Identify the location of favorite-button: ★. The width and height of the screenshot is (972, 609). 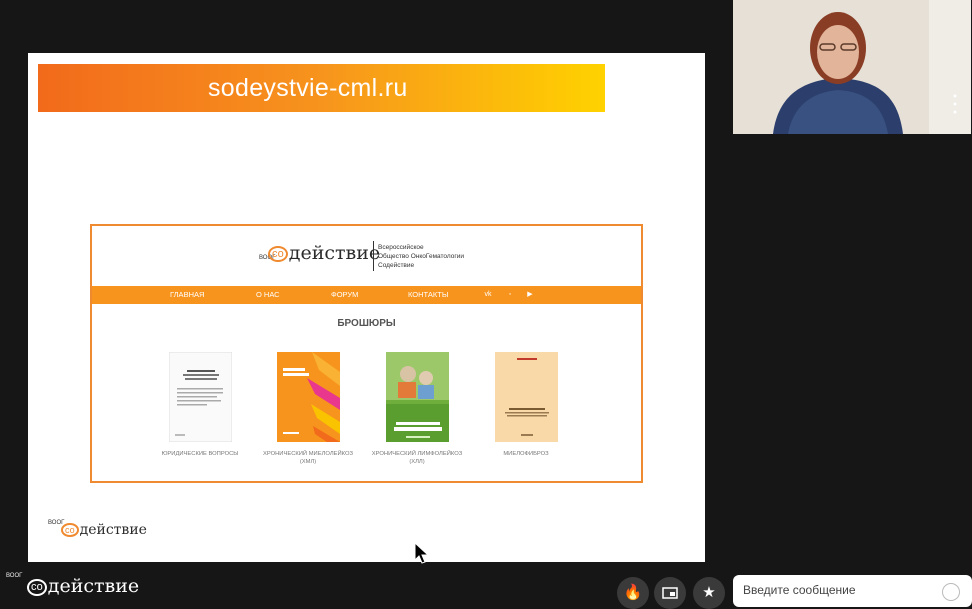
(709, 593).